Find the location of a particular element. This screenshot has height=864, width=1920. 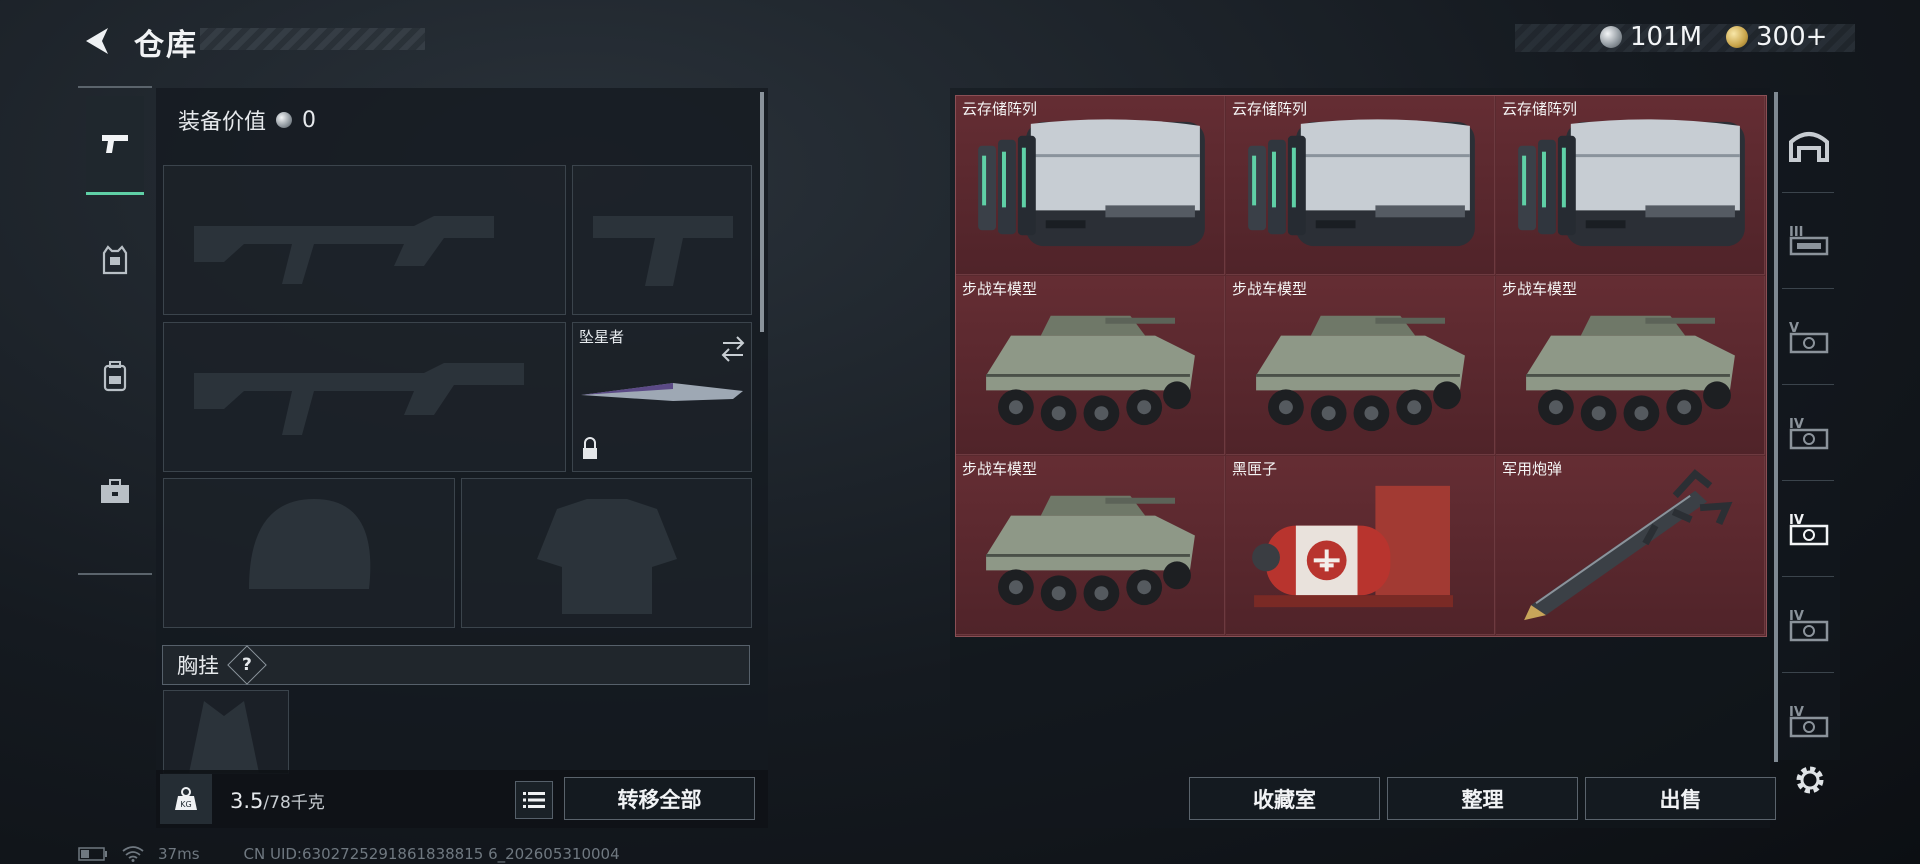

tier-v-case-icon: V is located at coordinates (1809, 337).